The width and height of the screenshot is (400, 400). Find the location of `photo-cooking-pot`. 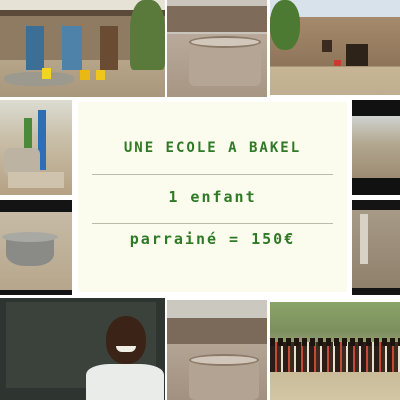

photo-cooking-pot is located at coordinates (36, 247).